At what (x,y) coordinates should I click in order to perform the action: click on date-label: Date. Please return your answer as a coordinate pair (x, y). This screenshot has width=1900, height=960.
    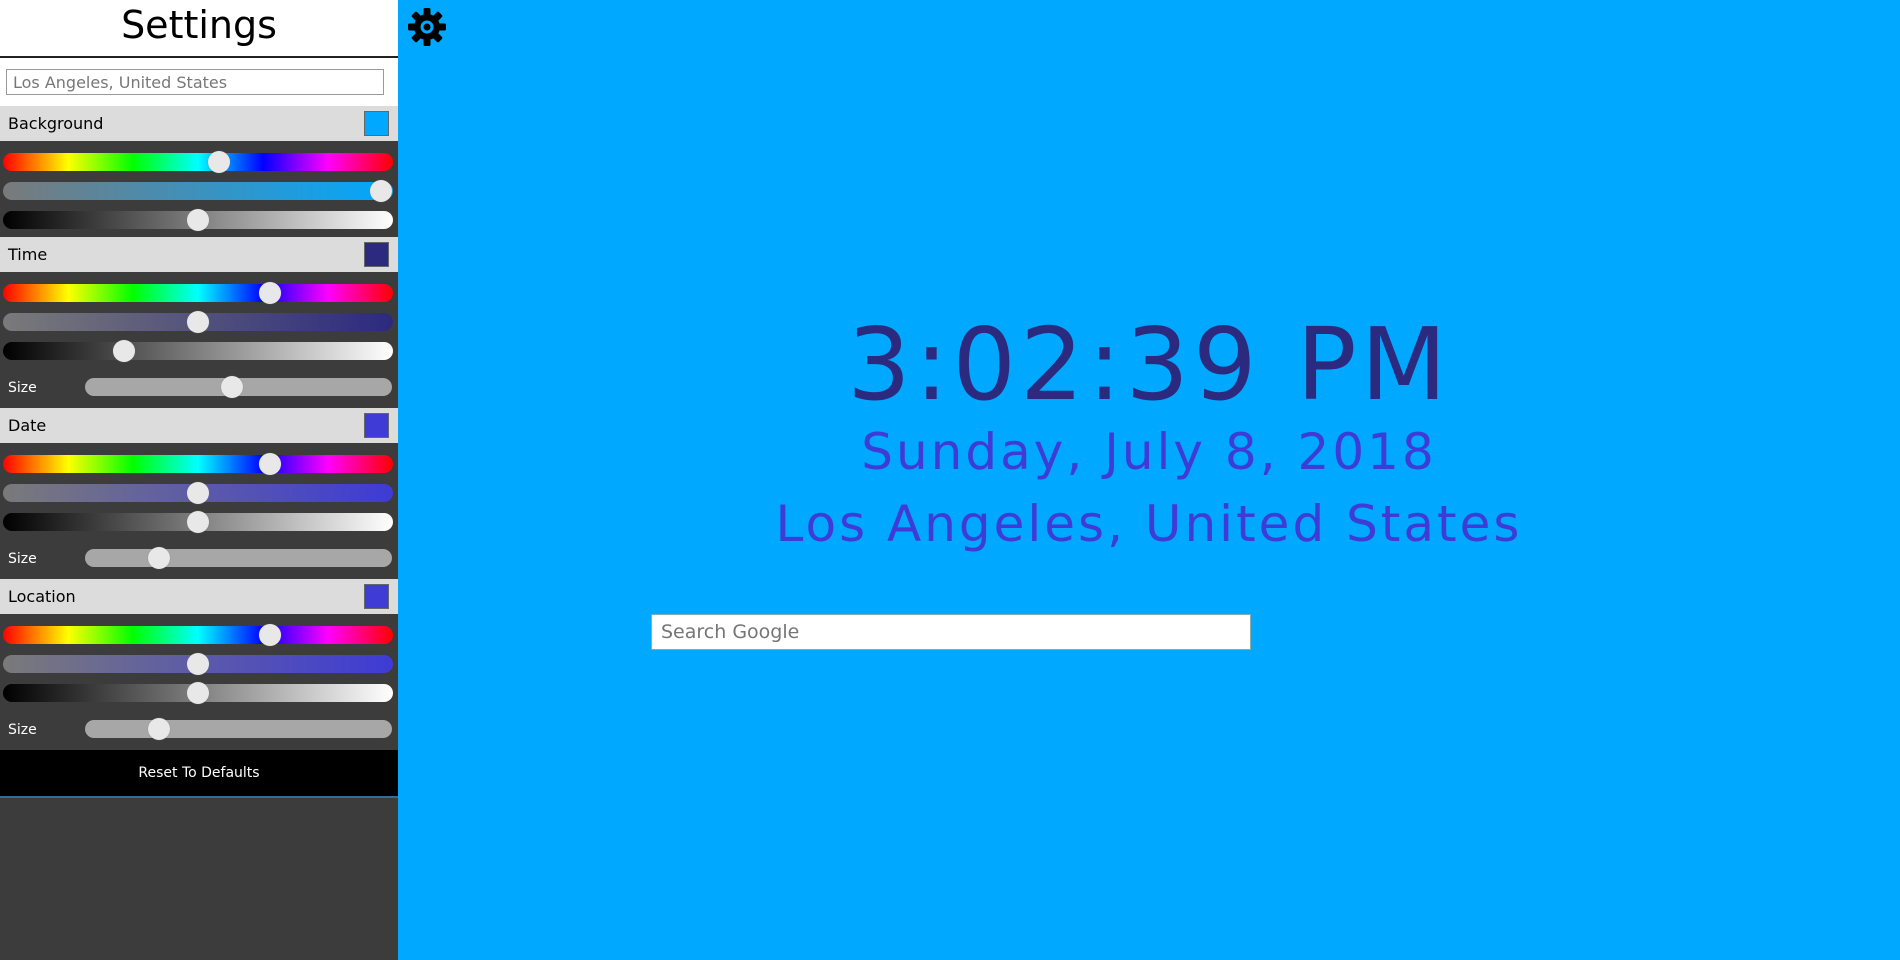
    Looking at the image, I should click on (27, 425).